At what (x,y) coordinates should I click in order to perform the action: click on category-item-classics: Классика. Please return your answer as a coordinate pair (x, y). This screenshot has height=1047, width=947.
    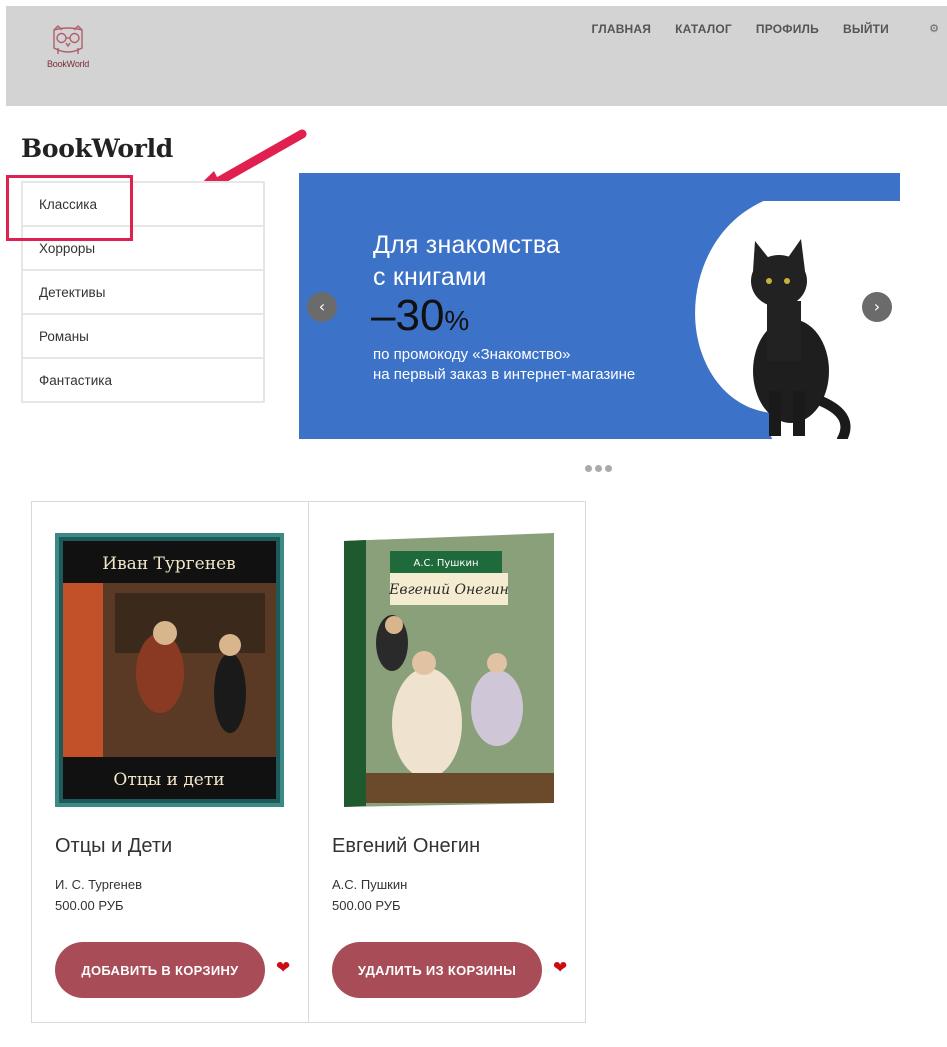
    Looking at the image, I should click on (143, 204).